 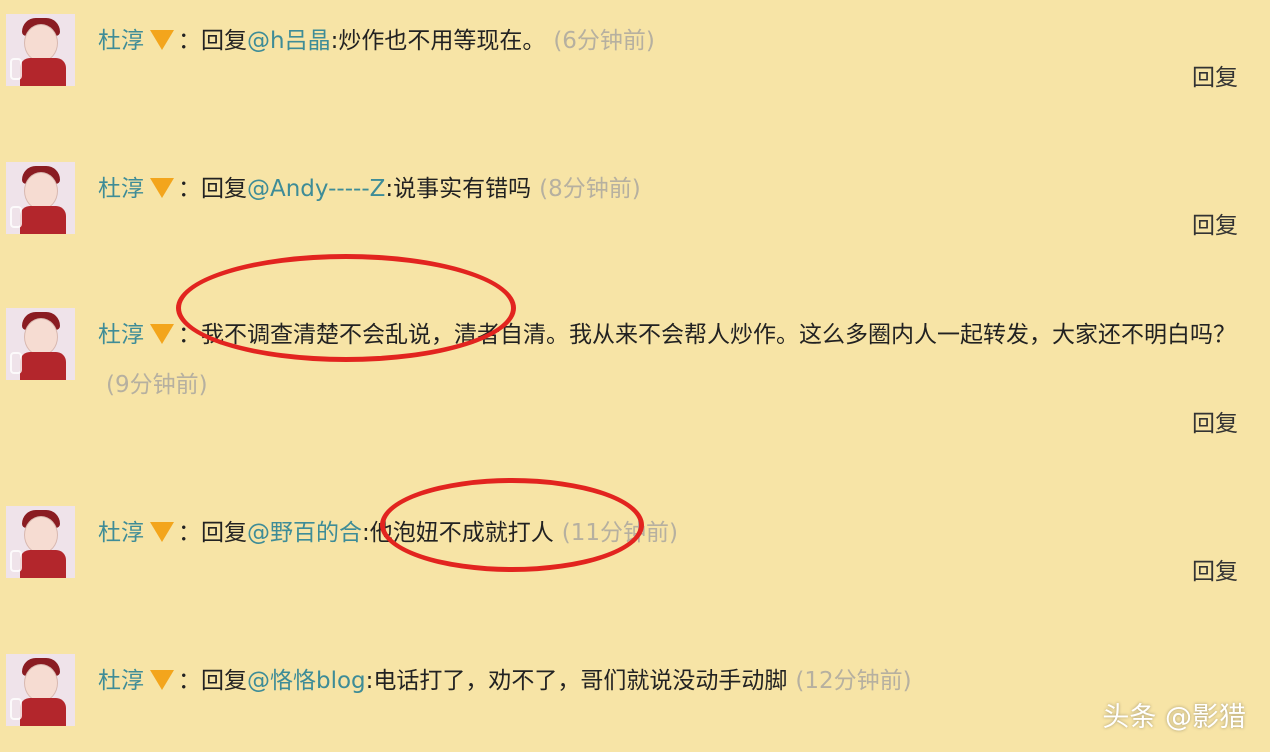 I want to click on timestamp: (8分钟前), so click(x=590, y=189).